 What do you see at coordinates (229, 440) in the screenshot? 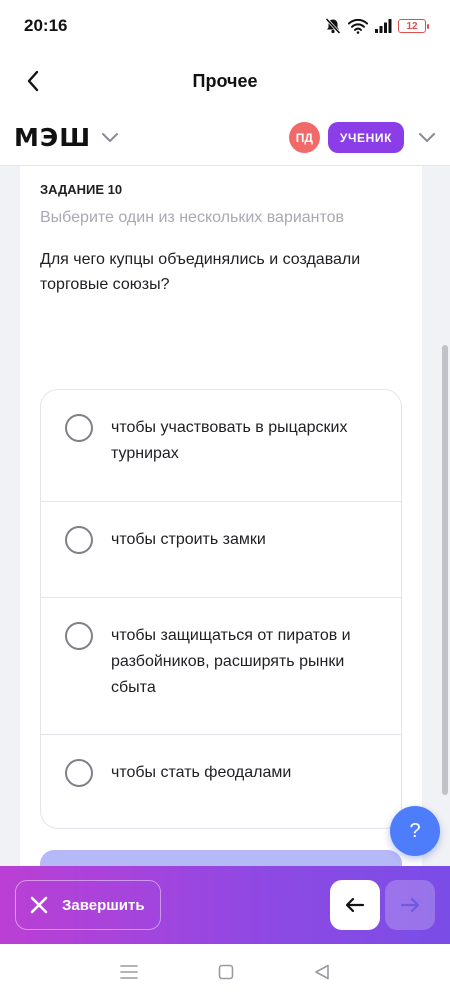
I see `answer-option-text: чтобы участвовать в рыцарских турнирах` at bounding box center [229, 440].